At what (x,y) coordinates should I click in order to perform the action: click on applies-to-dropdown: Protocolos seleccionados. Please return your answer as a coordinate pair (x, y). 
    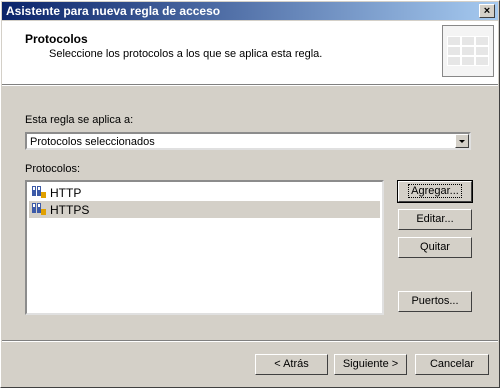
    Looking at the image, I should click on (248, 141).